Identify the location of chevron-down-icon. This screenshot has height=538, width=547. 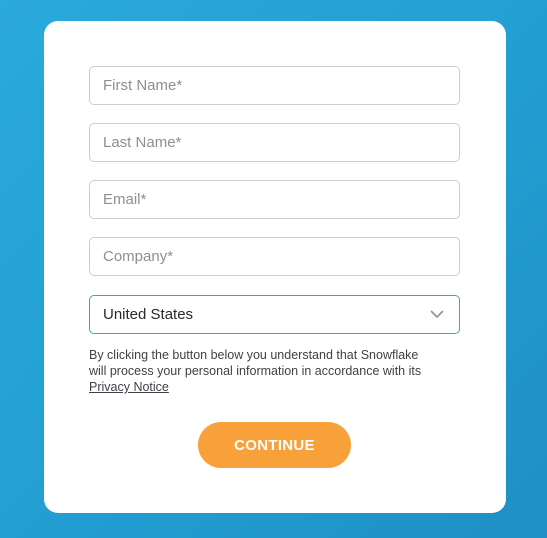
(437, 314).